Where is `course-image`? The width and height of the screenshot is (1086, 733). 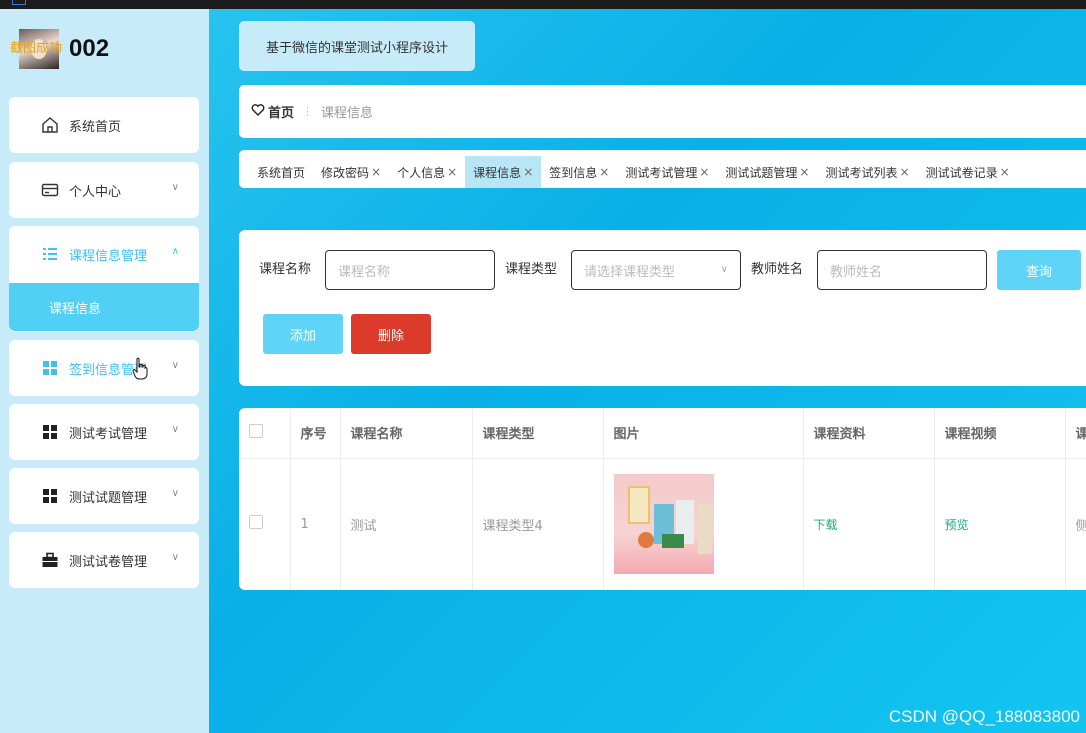
course-image is located at coordinates (663, 524).